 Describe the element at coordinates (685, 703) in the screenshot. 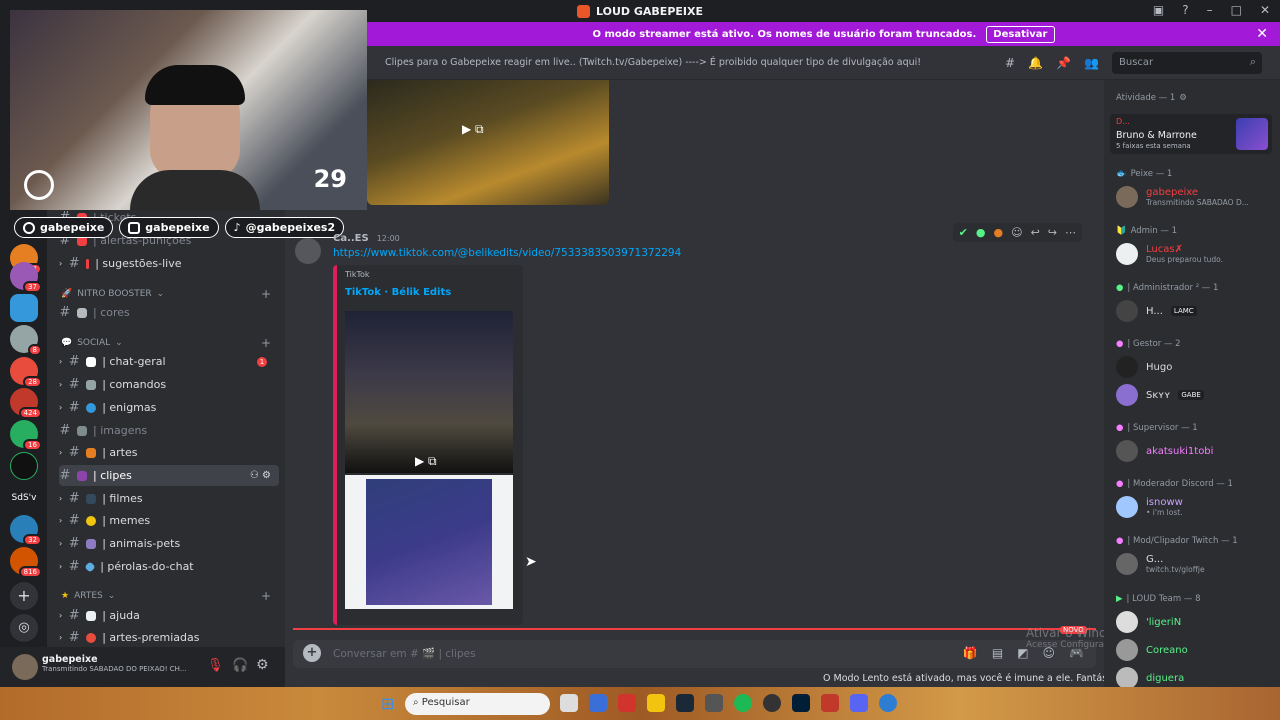

I see `steam-icon` at that location.